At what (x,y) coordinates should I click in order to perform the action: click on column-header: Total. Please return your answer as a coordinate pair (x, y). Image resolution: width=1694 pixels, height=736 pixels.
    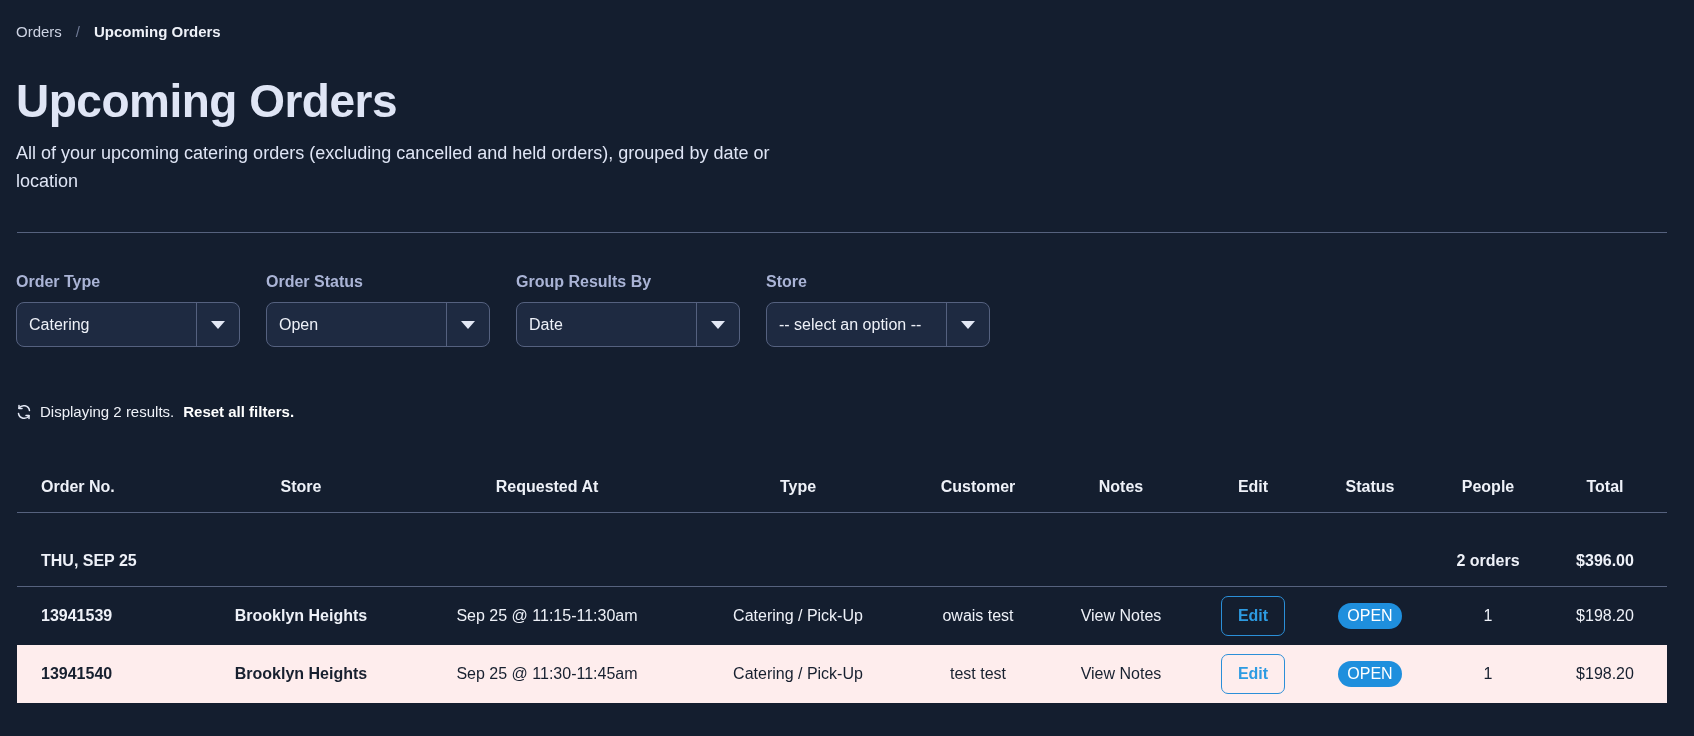
    Looking at the image, I should click on (1605, 487).